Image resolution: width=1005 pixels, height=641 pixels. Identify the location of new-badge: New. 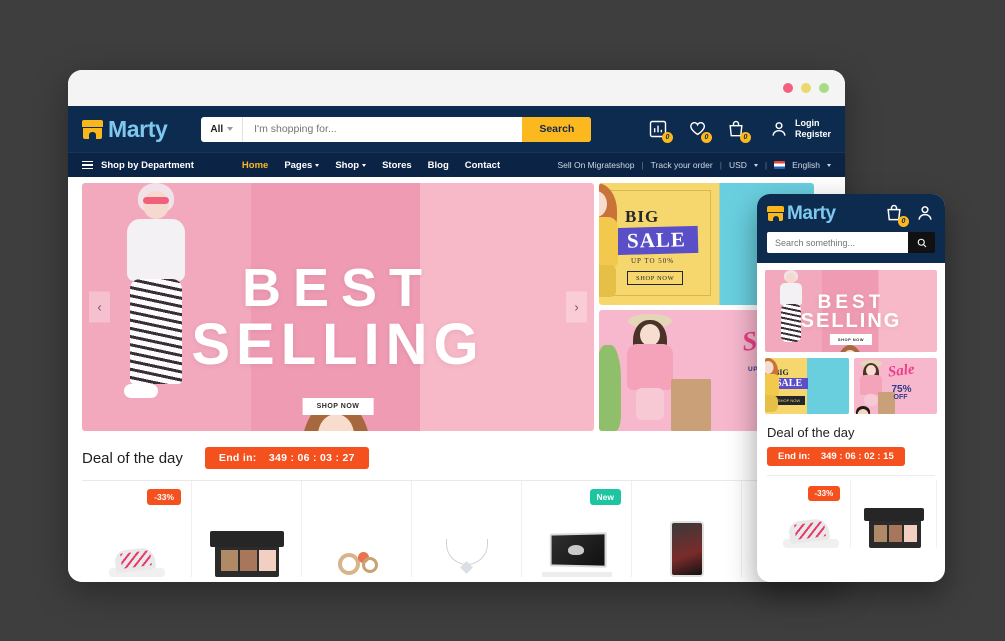
(605, 497).